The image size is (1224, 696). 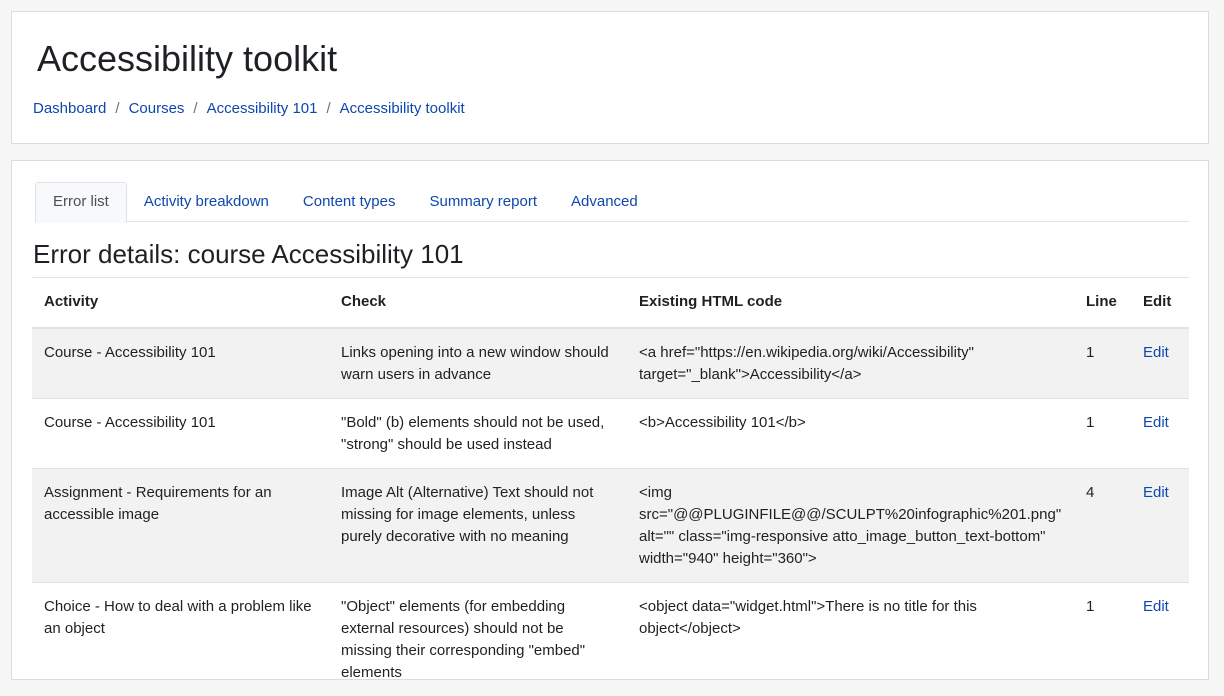 What do you see at coordinates (206, 202) in the screenshot?
I see `tab-activity-breakdown: Activity breakdown` at bounding box center [206, 202].